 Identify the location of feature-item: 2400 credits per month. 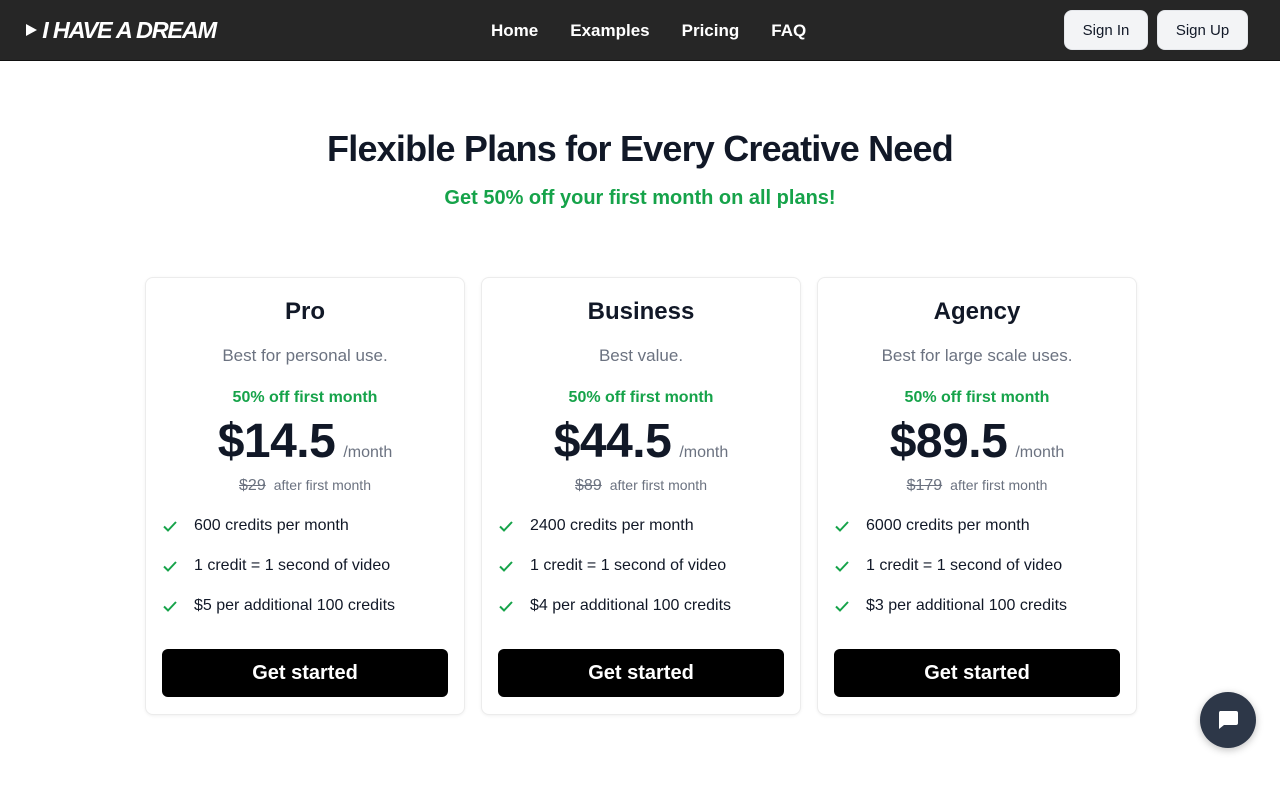
(614, 526).